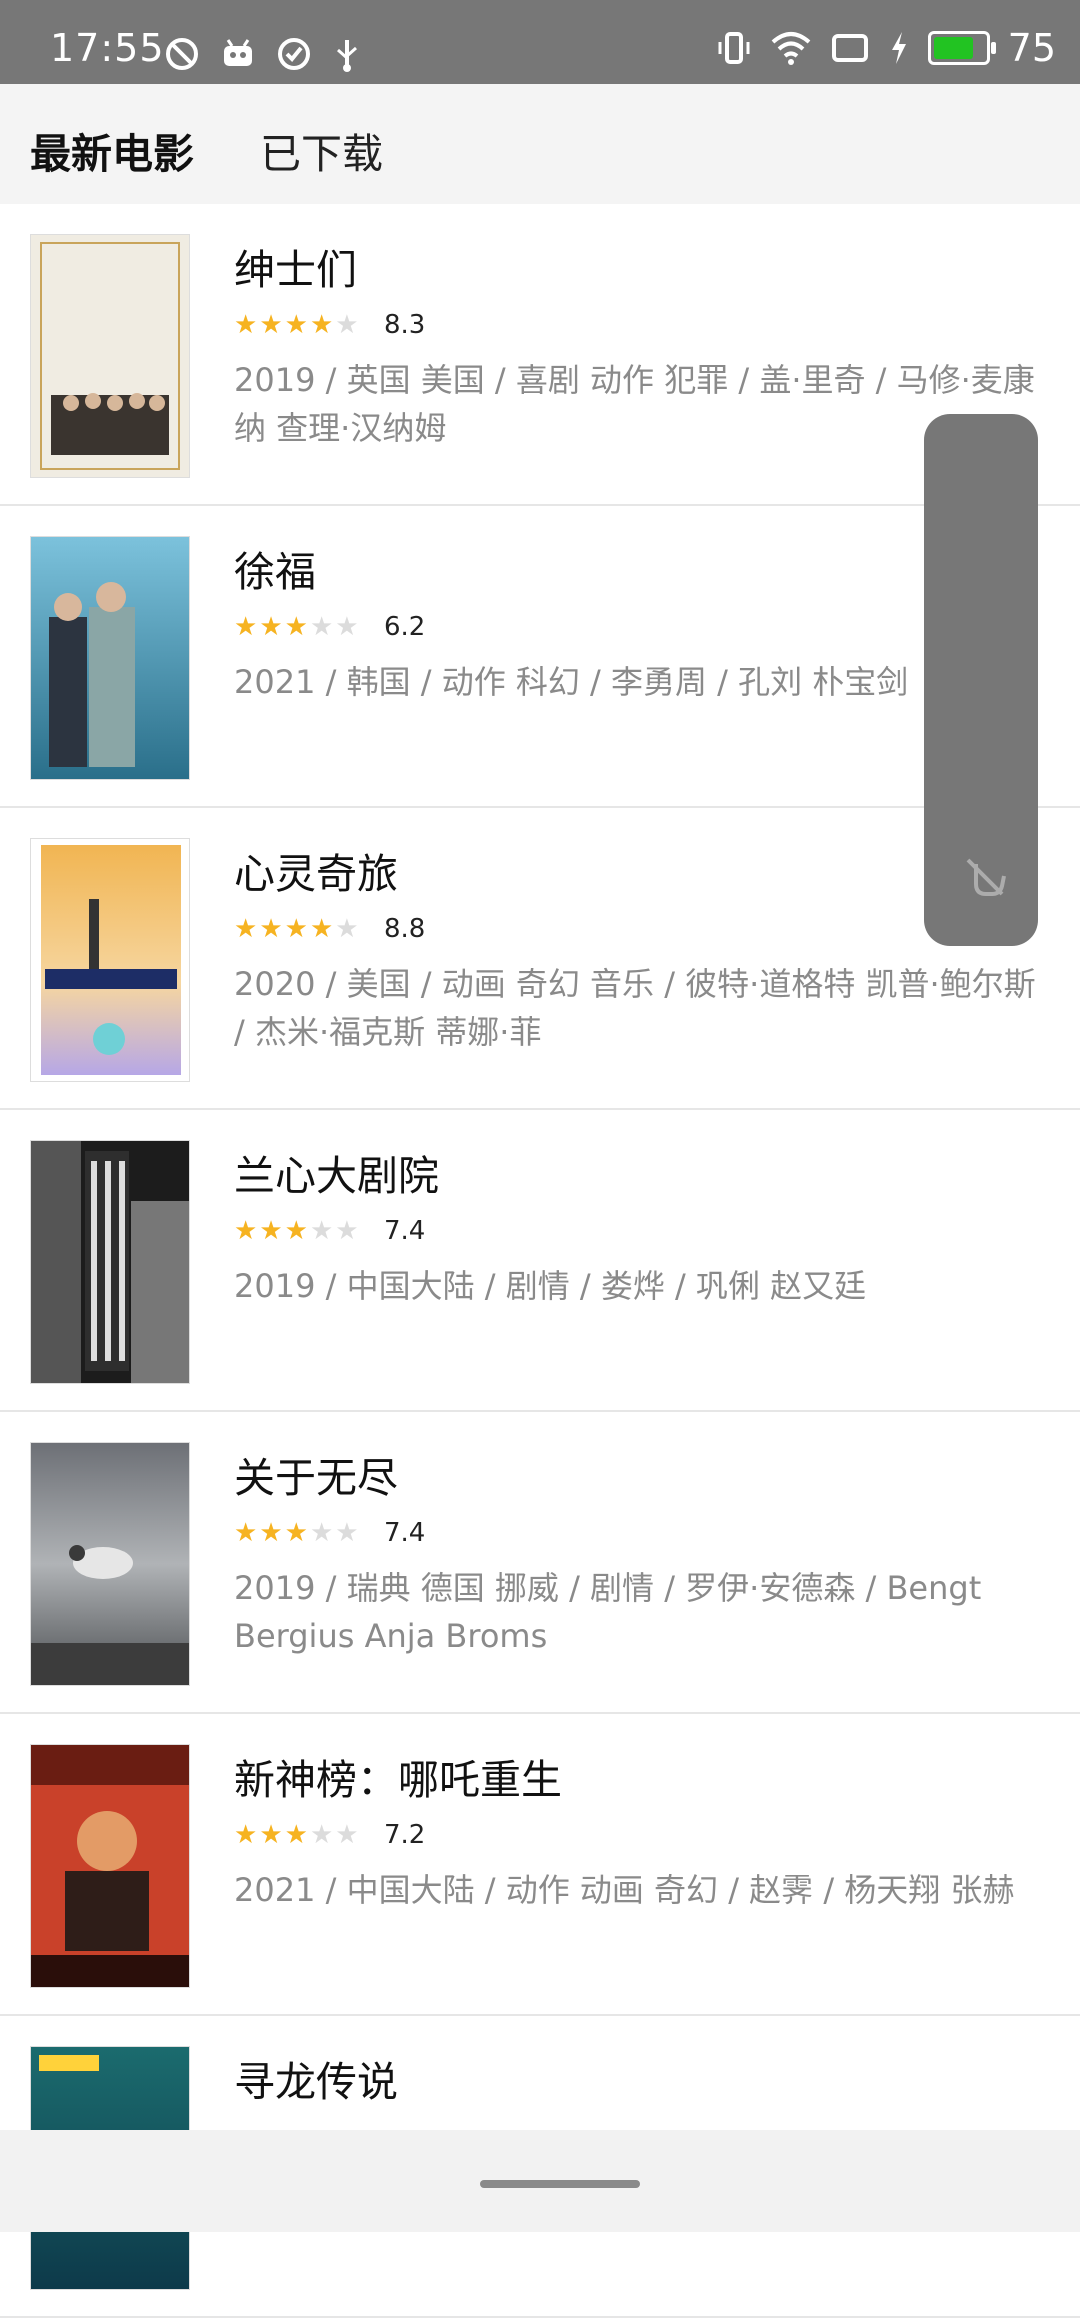 The height and width of the screenshot is (2318, 1080). Describe the element at coordinates (1031, 48) in the screenshot. I see `battery-level: 75` at that location.